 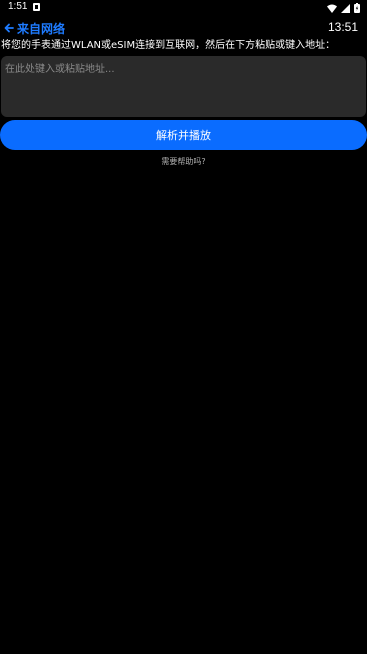 I want to click on notification-icon, so click(x=36, y=7).